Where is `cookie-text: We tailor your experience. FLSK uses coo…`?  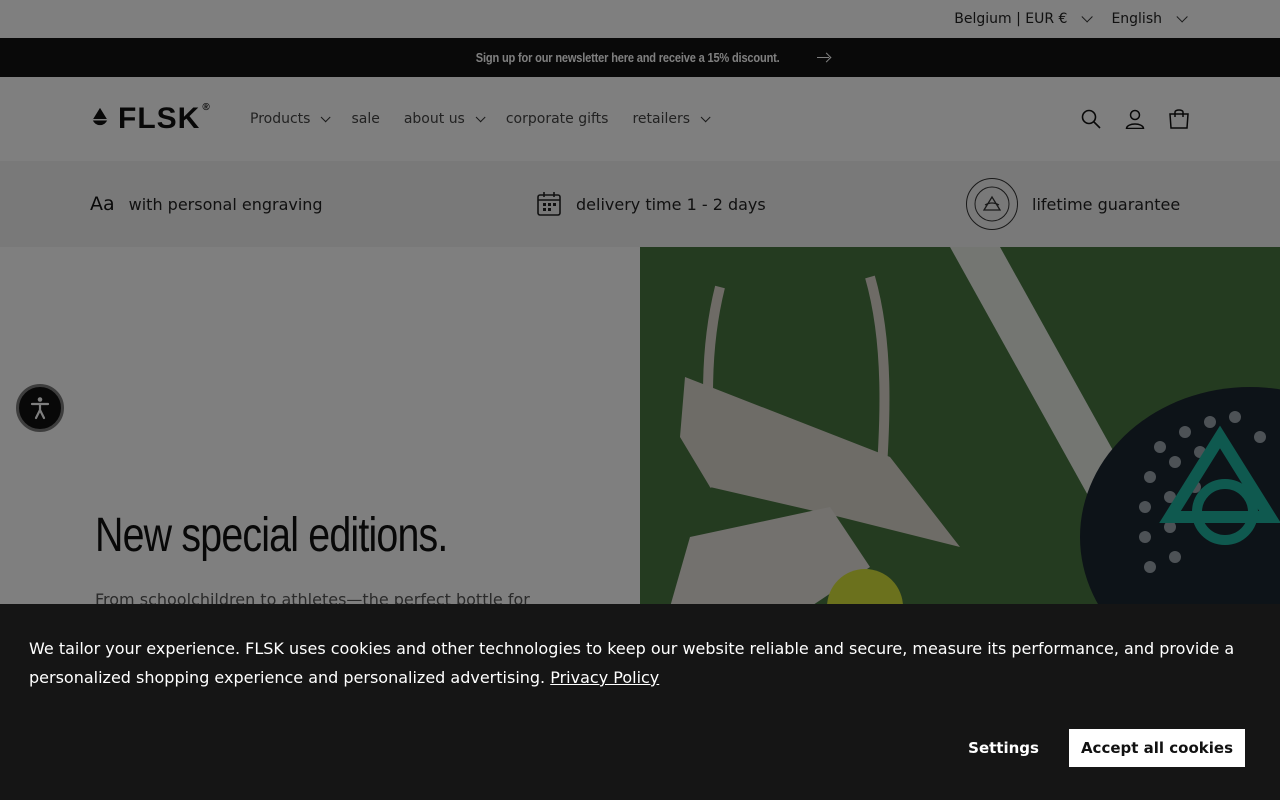 cookie-text: We tailor your experience. FLSK uses coo… is located at coordinates (639, 663).